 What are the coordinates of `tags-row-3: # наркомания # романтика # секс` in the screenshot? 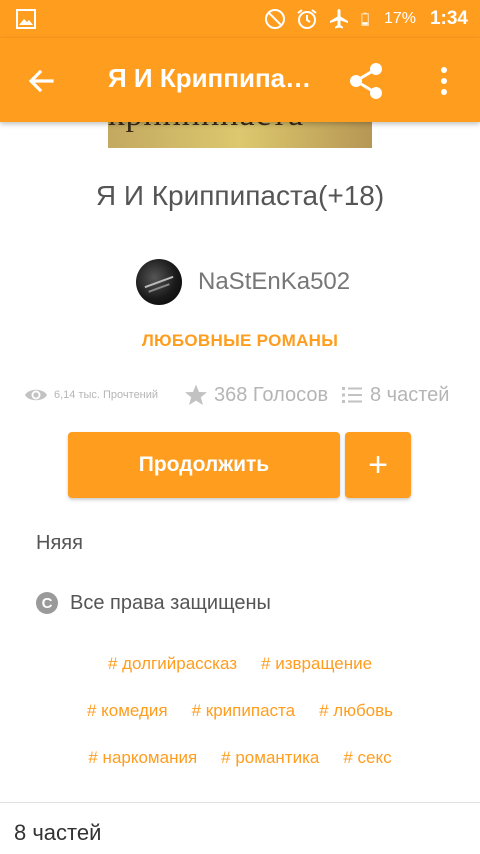 It's located at (240, 758).